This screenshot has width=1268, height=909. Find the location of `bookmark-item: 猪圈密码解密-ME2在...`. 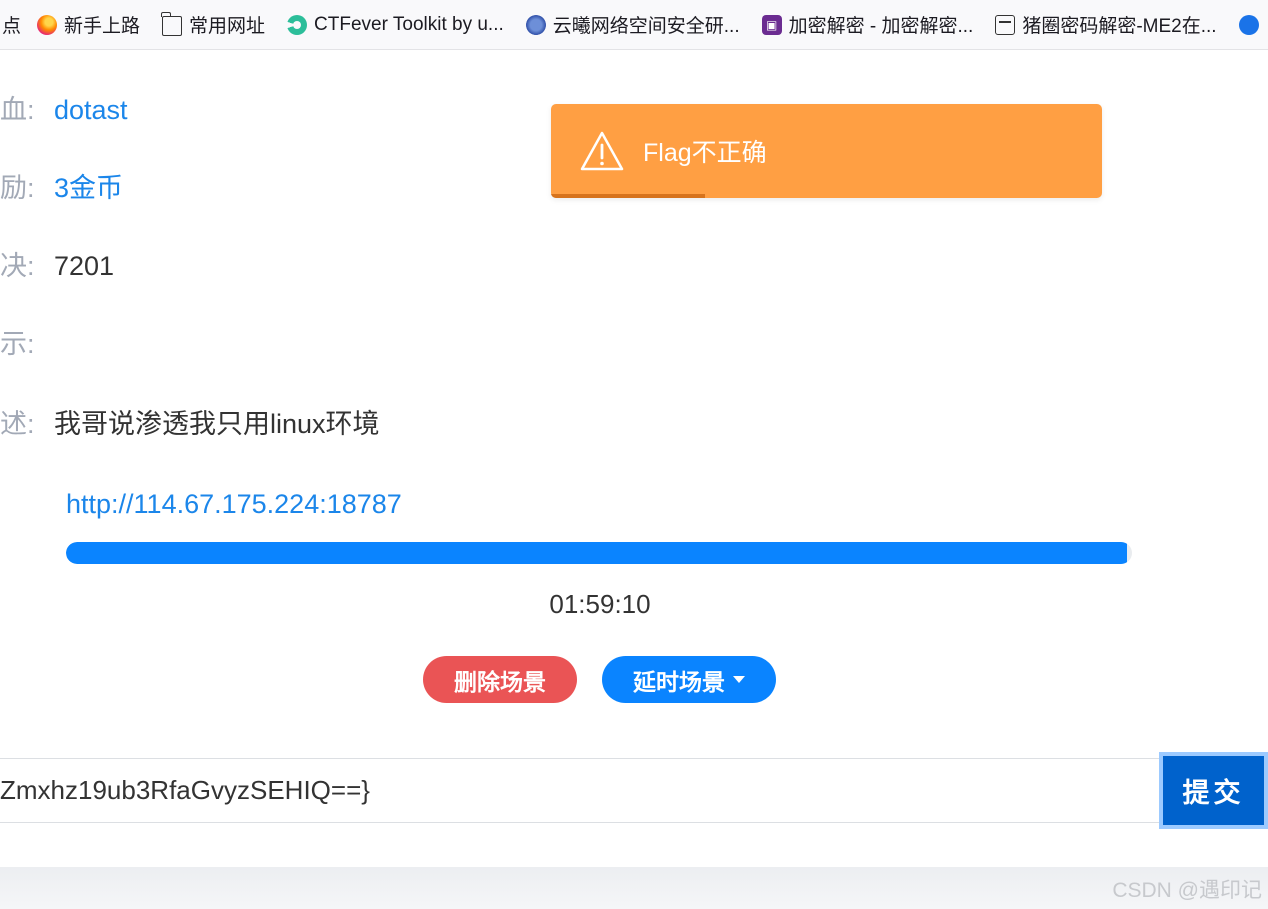

bookmark-item: 猪圈密码解密-ME2在... is located at coordinates (1106, 24).